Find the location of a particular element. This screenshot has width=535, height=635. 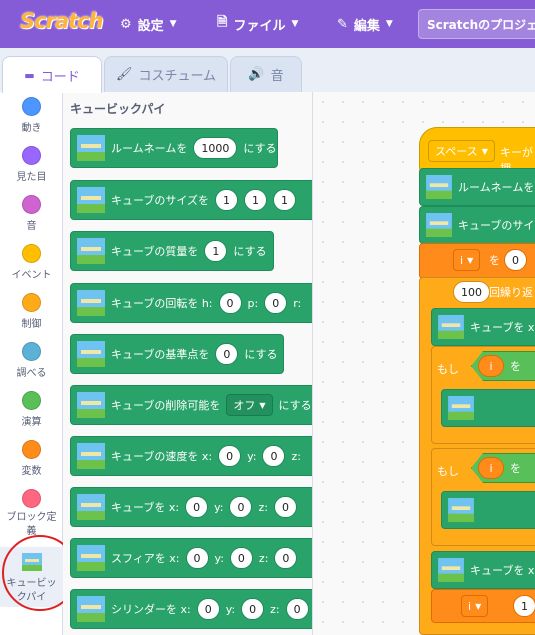

category-events: イベント is located at coordinates (31, 262).